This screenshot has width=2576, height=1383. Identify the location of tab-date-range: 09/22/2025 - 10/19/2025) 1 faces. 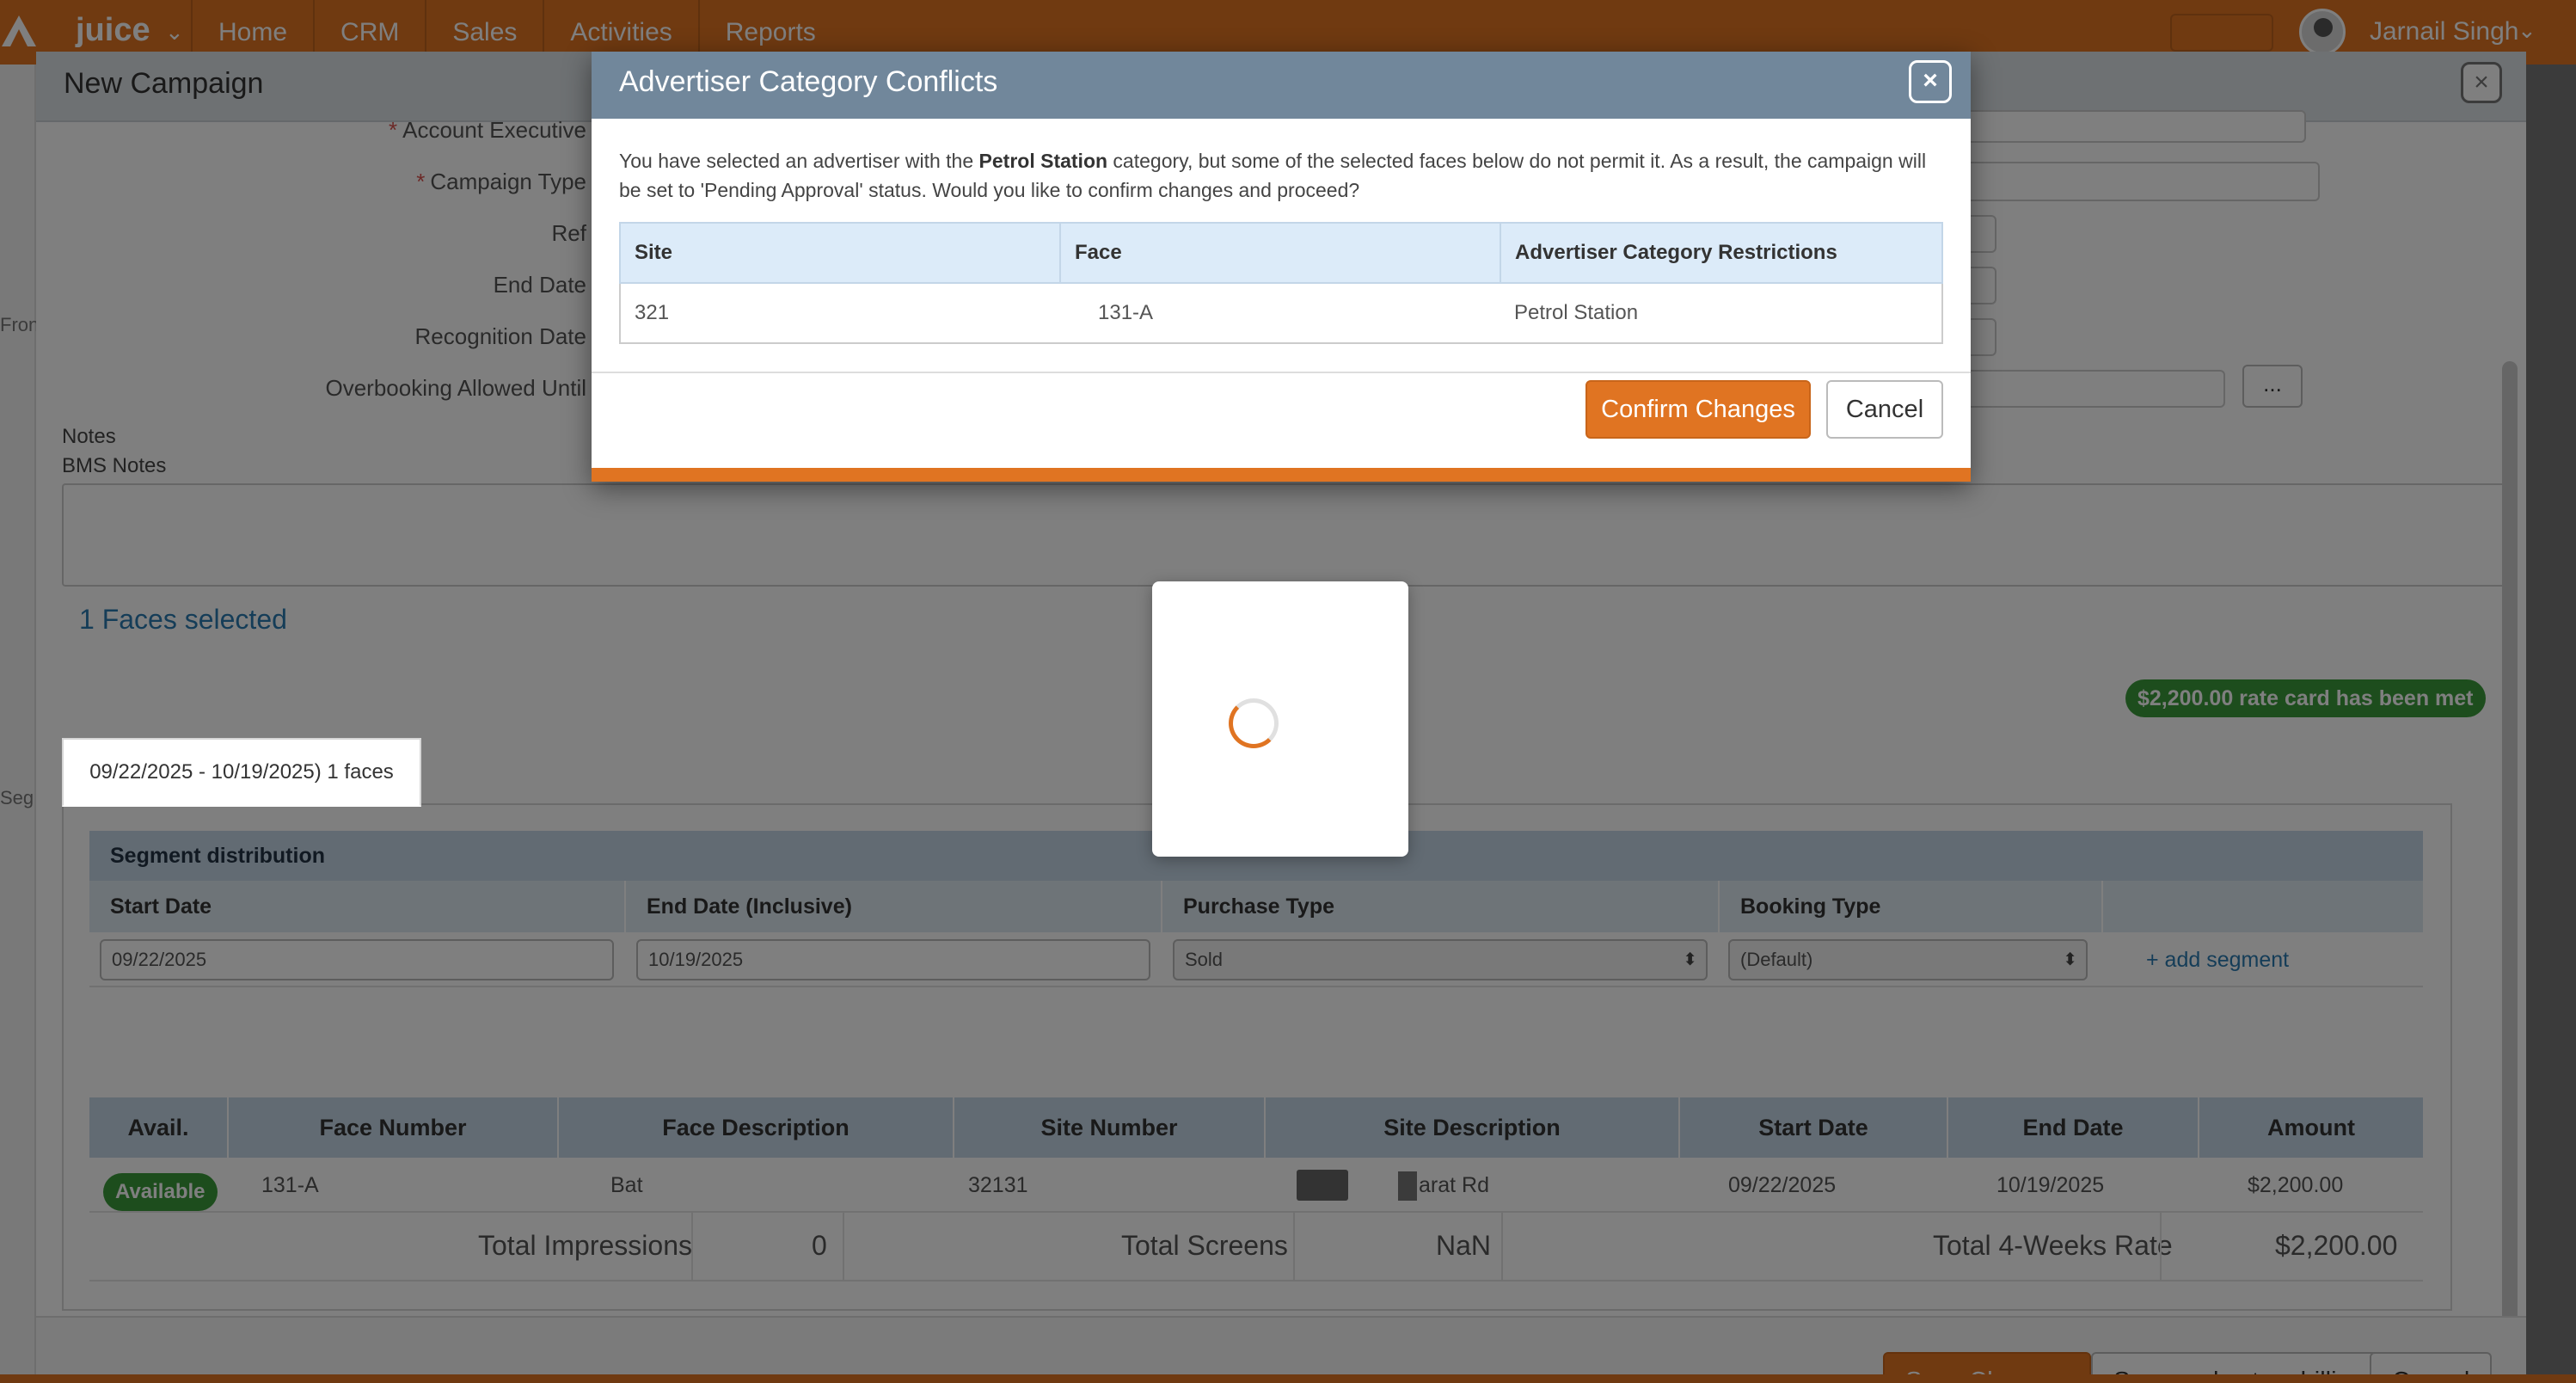
(241, 772).